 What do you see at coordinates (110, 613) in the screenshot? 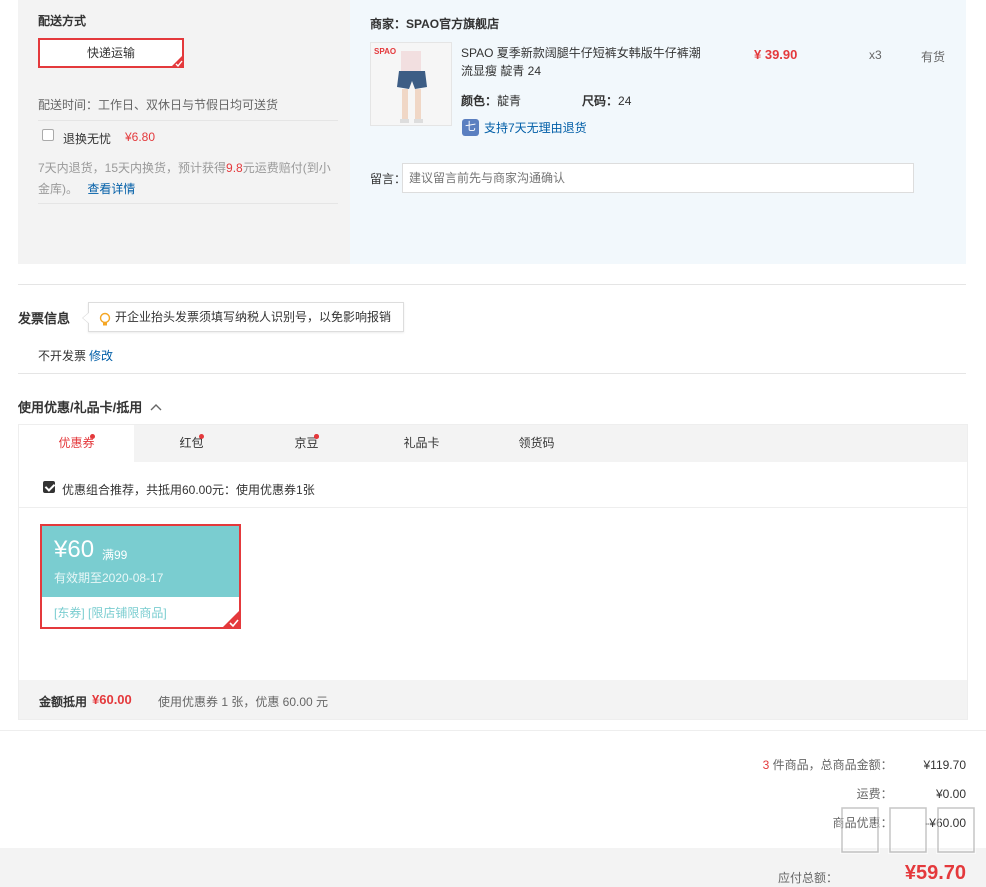
I see `coupon-tags: [东券] [限店铺限商品]` at bounding box center [110, 613].